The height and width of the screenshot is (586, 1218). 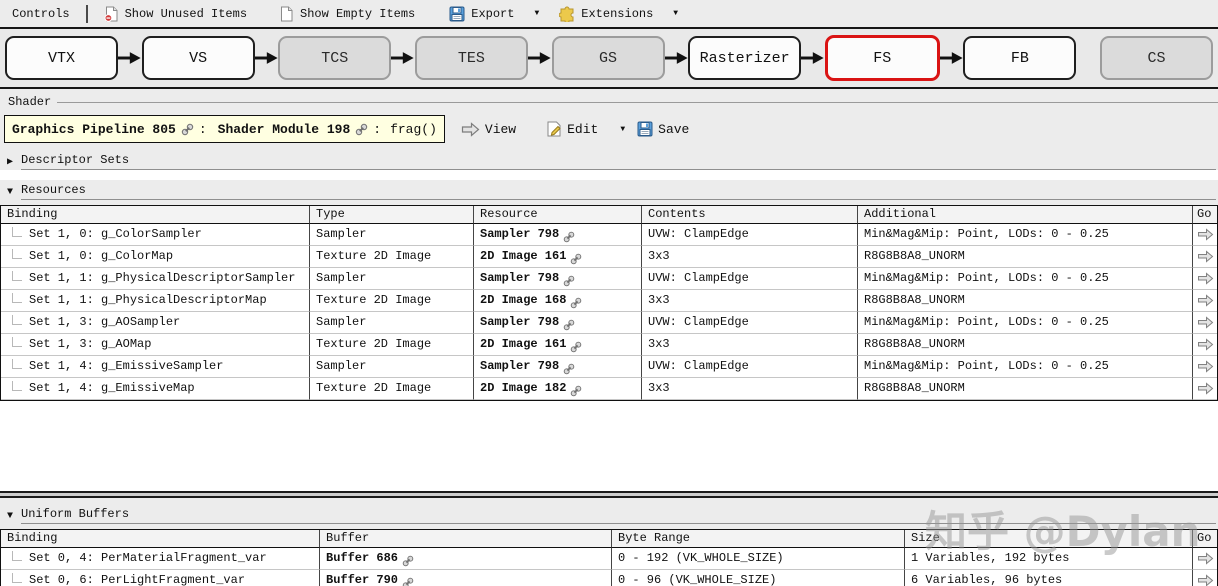 I want to click on section-descriptor-sets: ▶ Descriptor Sets, so click(x=609, y=160).